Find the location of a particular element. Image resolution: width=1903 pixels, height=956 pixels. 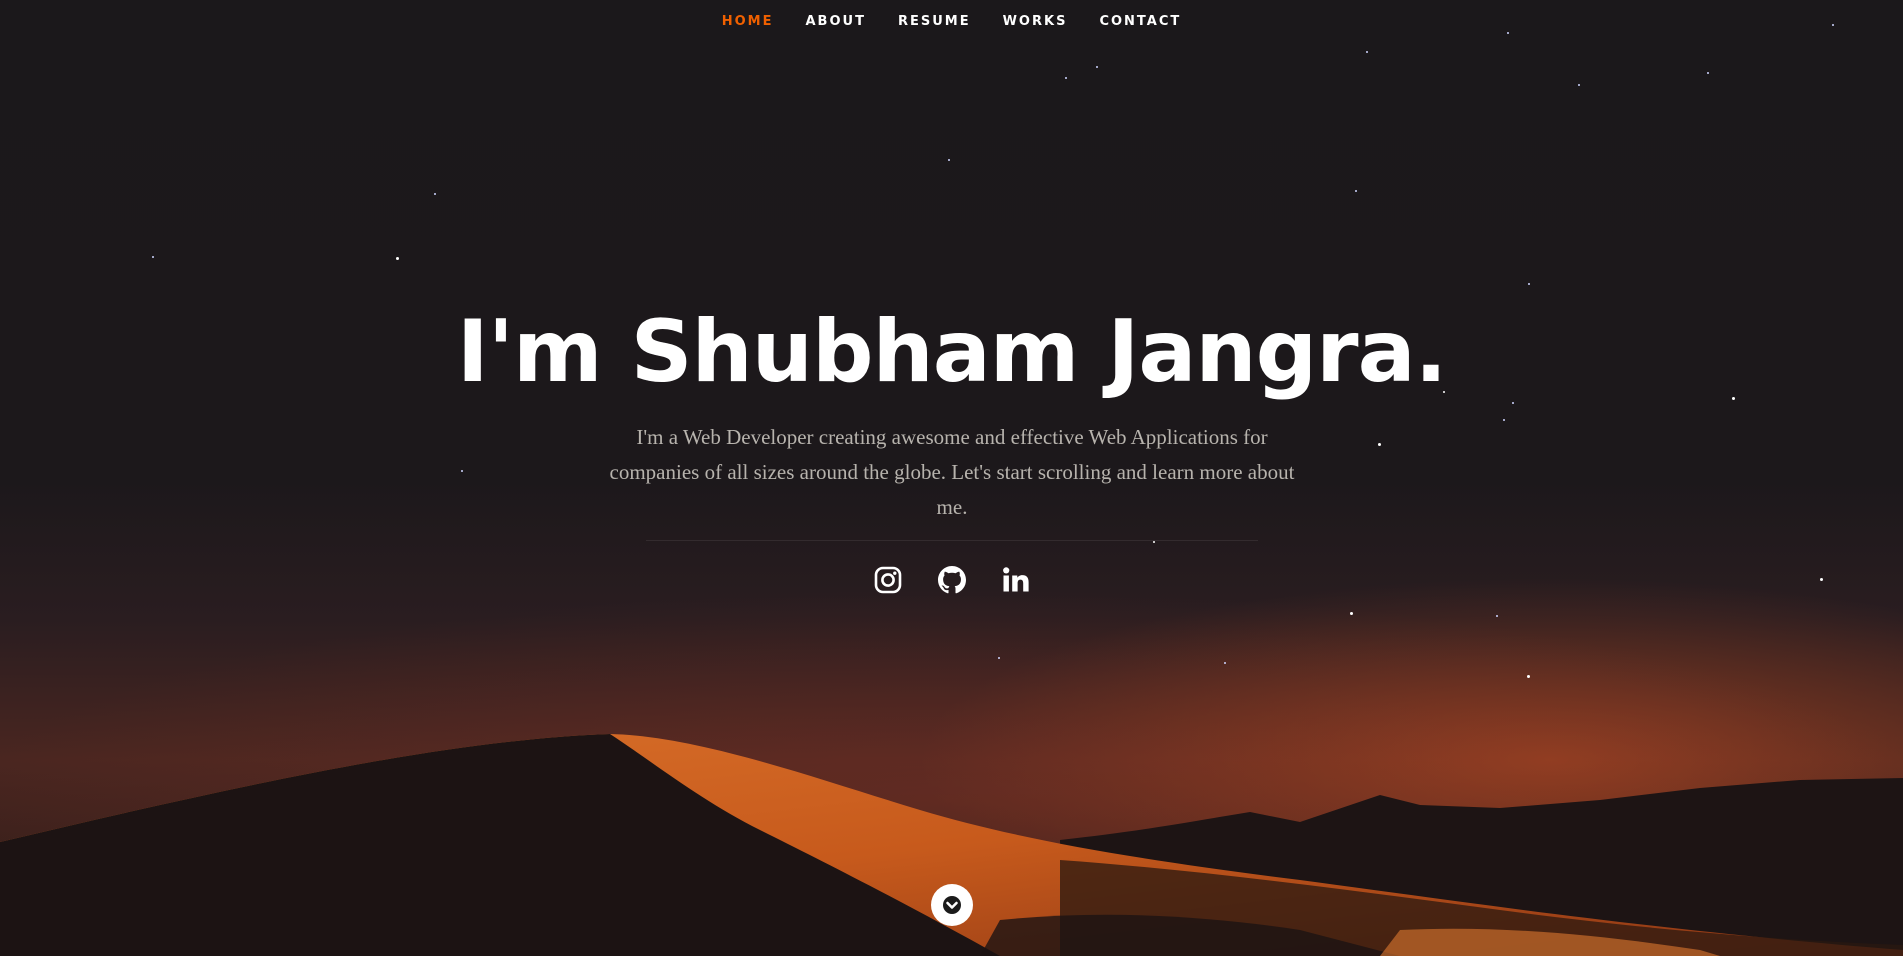

nav-resume: RESUME is located at coordinates (934, 22).